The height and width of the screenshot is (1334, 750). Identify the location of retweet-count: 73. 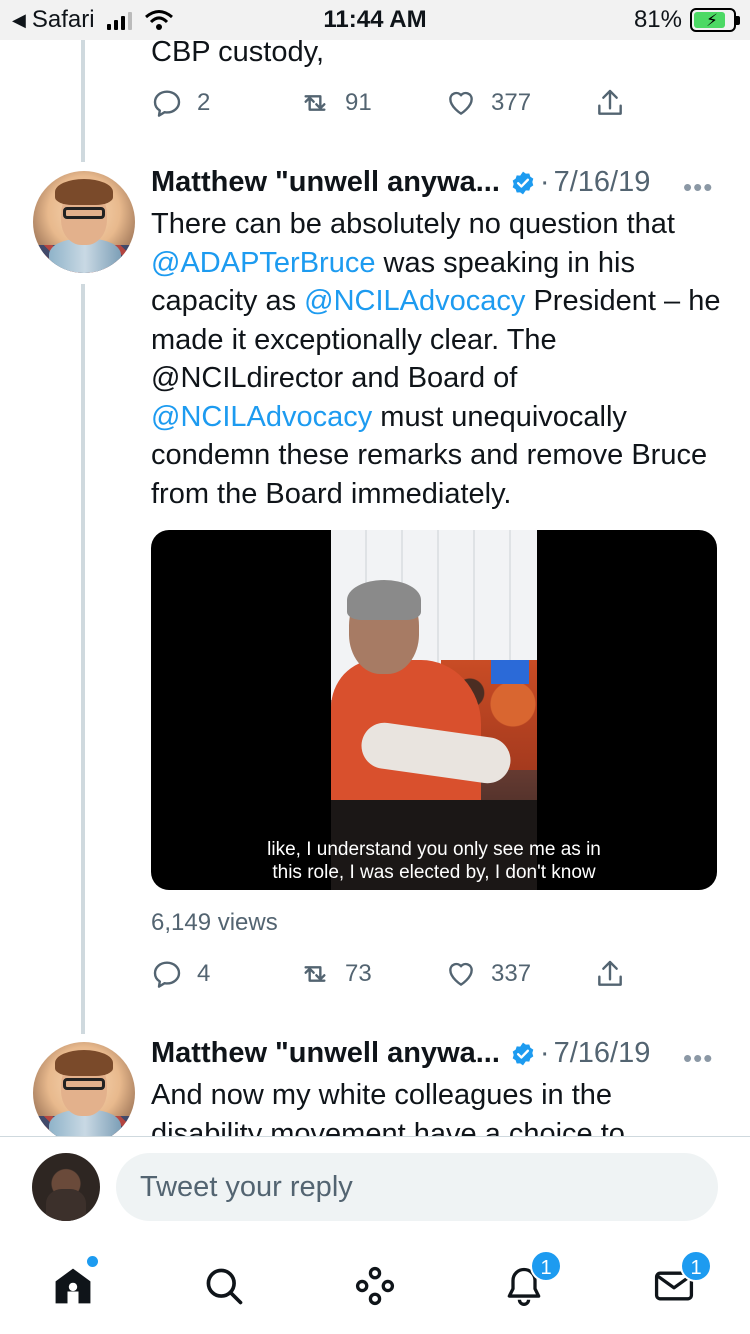
(358, 973).